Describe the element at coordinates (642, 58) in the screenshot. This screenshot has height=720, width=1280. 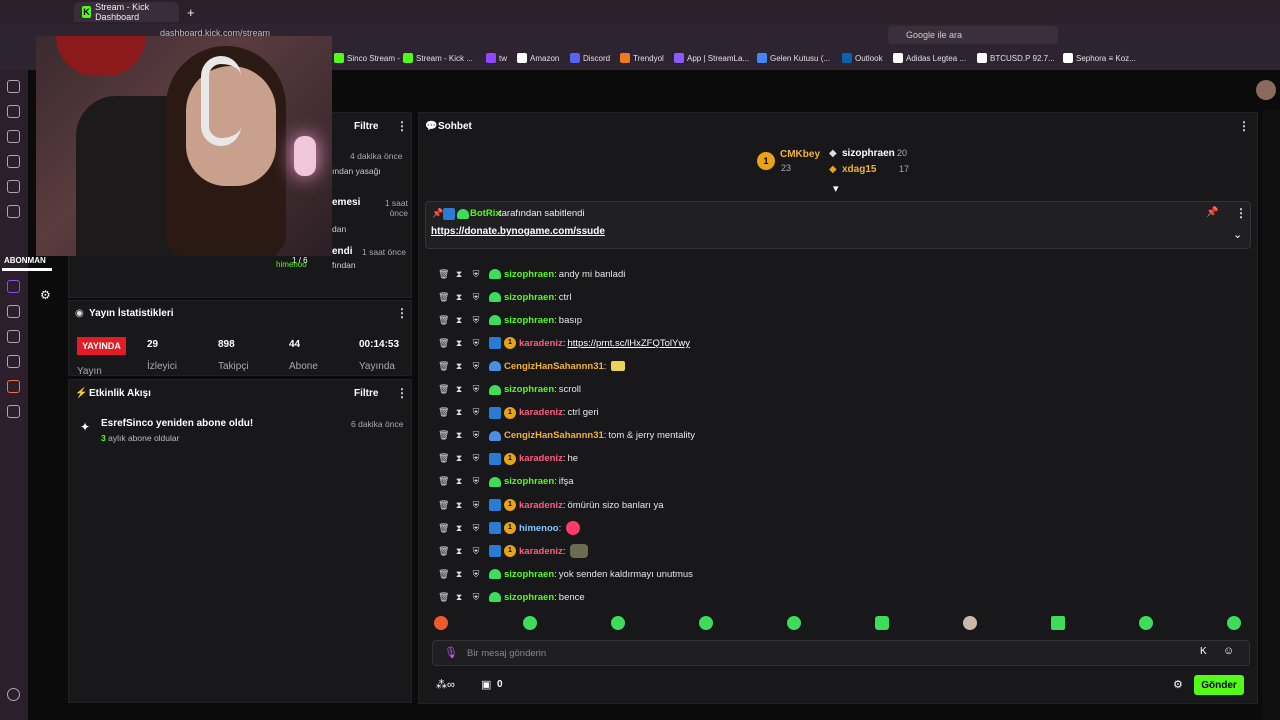
I see `bookmark-item: Trendyol` at that location.